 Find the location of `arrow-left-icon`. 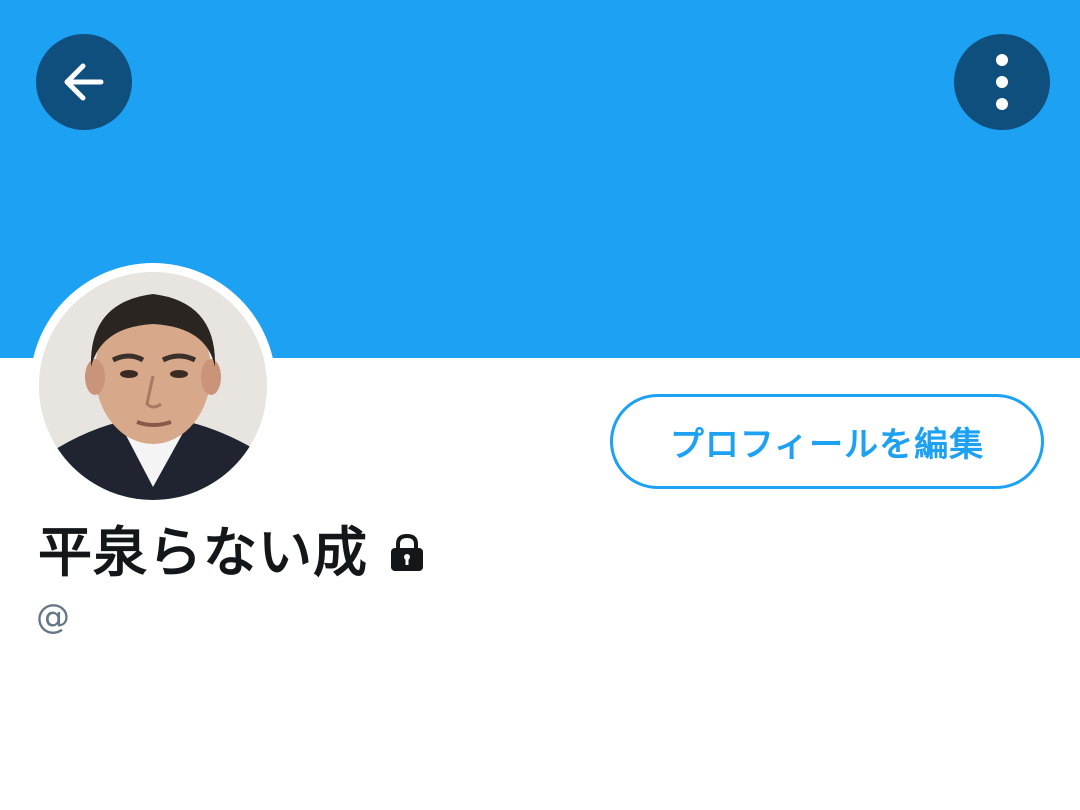

arrow-left-icon is located at coordinates (84, 82).